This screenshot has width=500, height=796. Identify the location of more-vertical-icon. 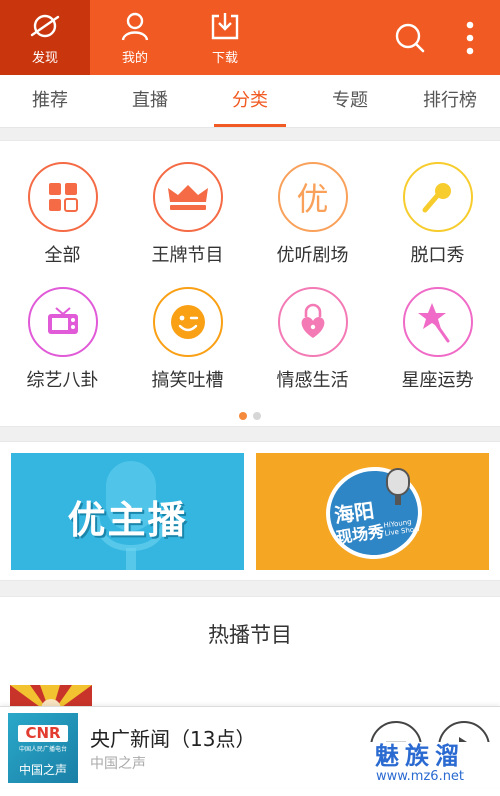
(470, 37).